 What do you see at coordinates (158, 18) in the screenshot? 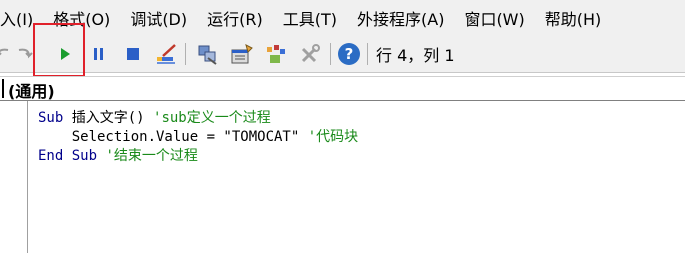
I see `menu-debug: 调试(D)` at bounding box center [158, 18].